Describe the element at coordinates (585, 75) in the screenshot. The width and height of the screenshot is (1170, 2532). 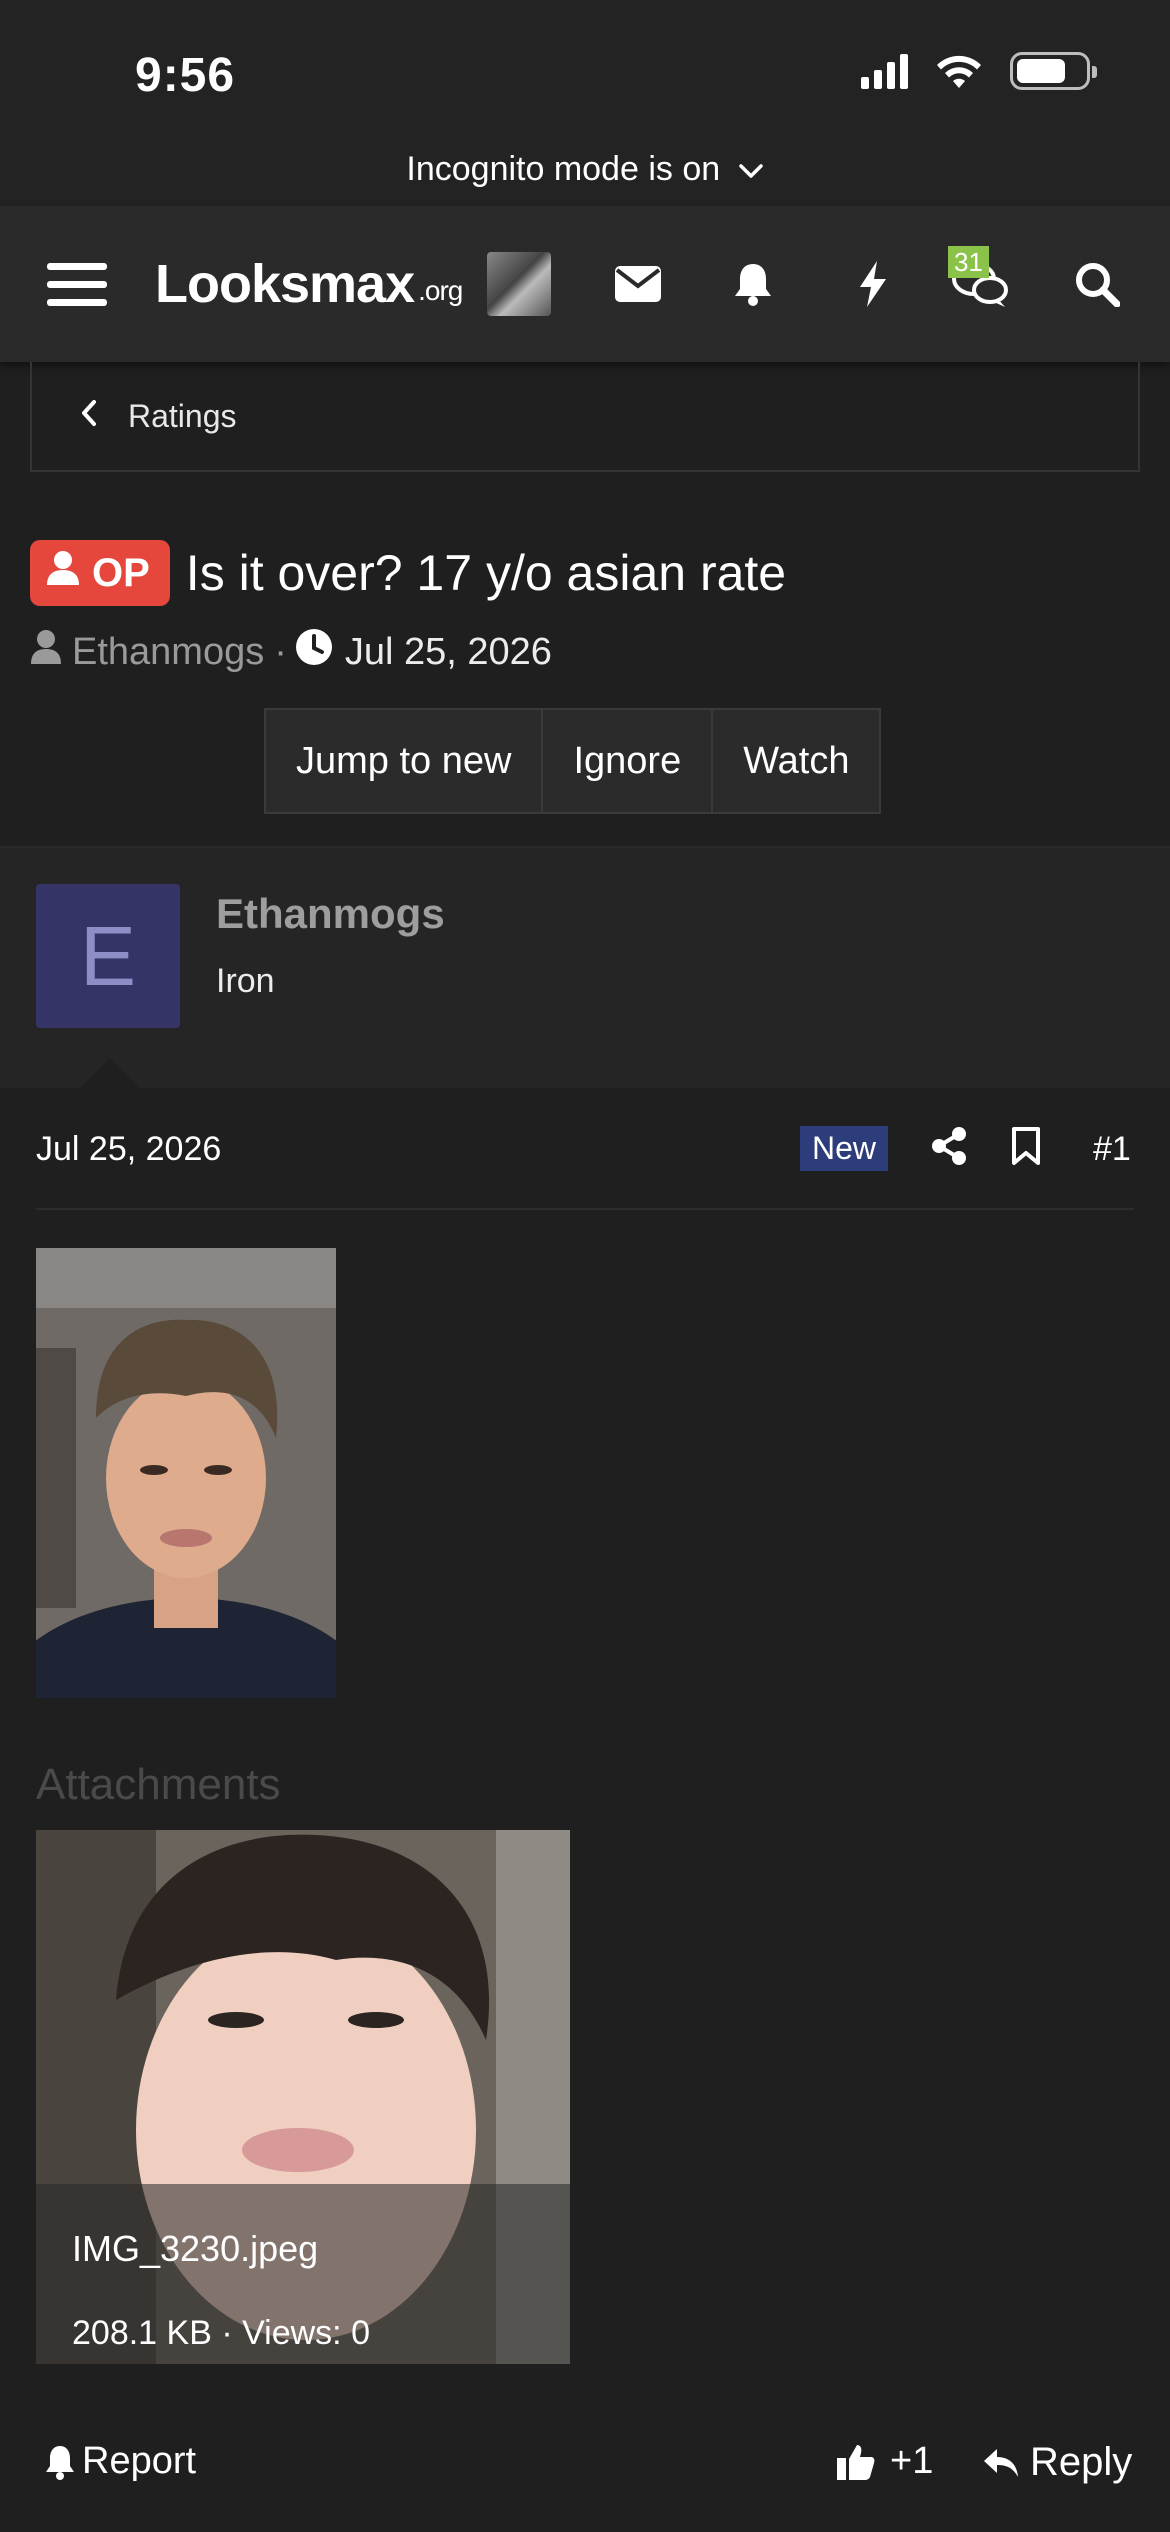
I see `status-bar: 9:56` at that location.